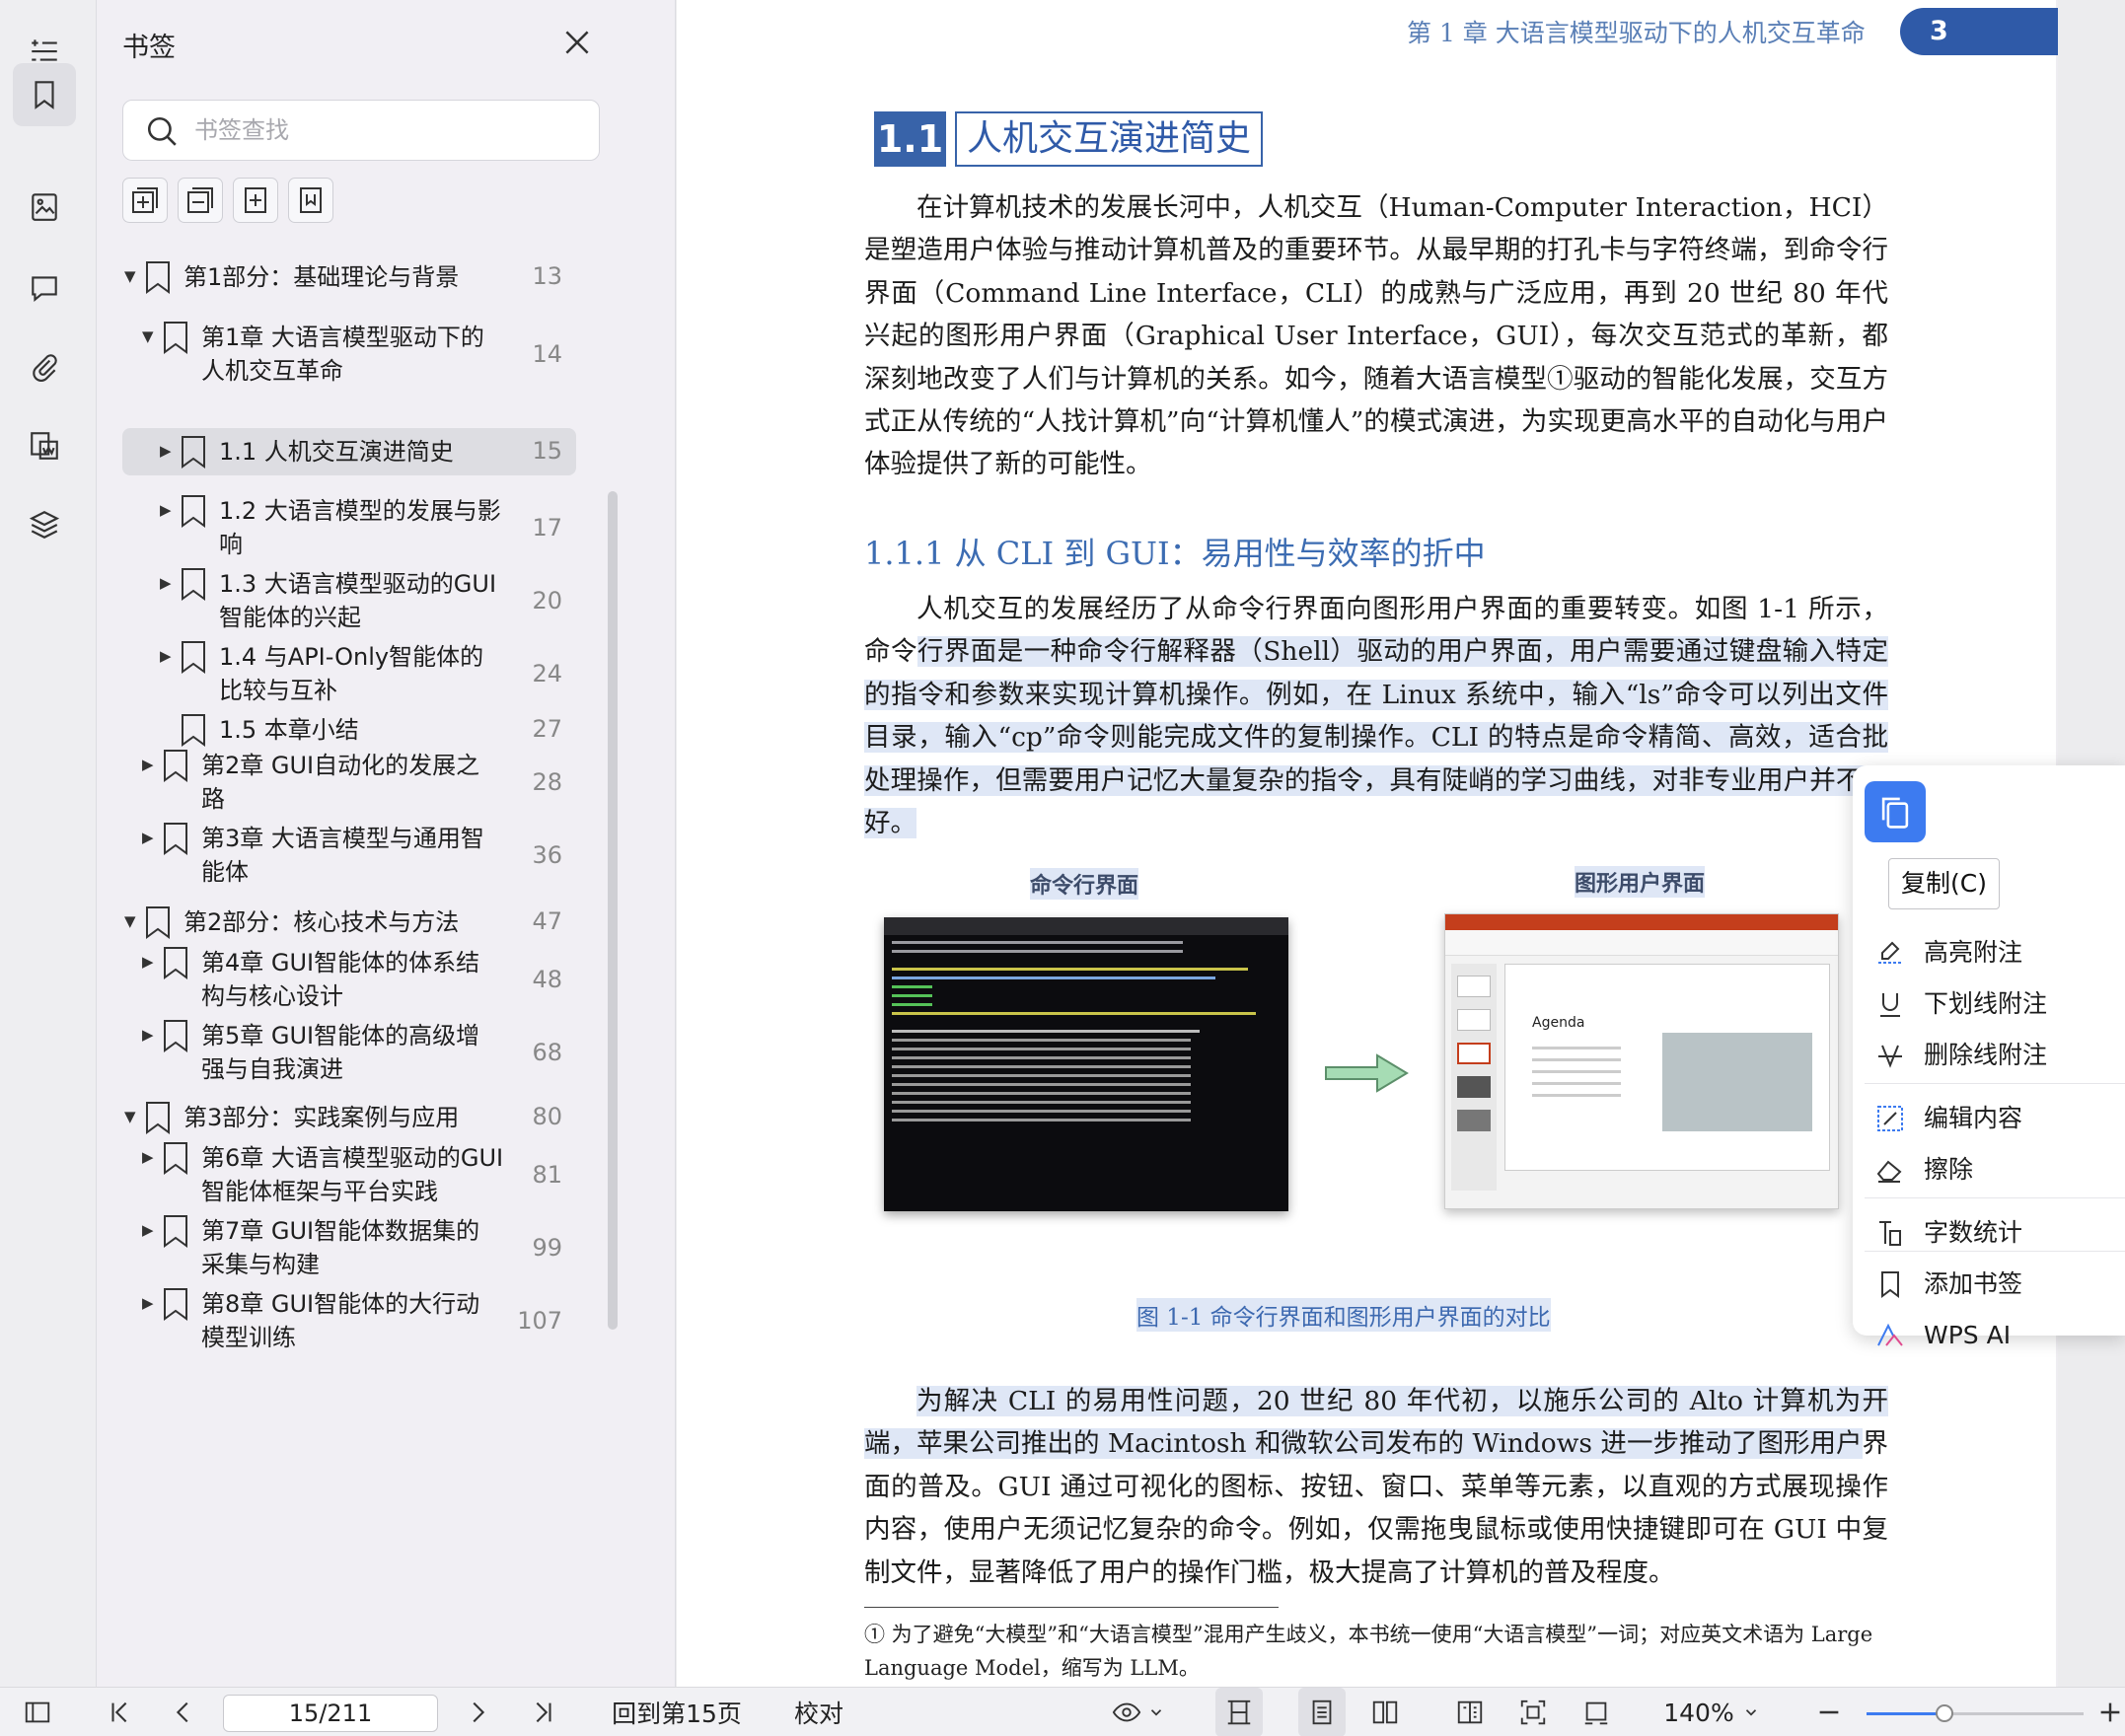 This screenshot has width=2125, height=1736. Describe the element at coordinates (248, 1338) in the screenshot. I see `bookmark-label-line: 模型训练` at that location.